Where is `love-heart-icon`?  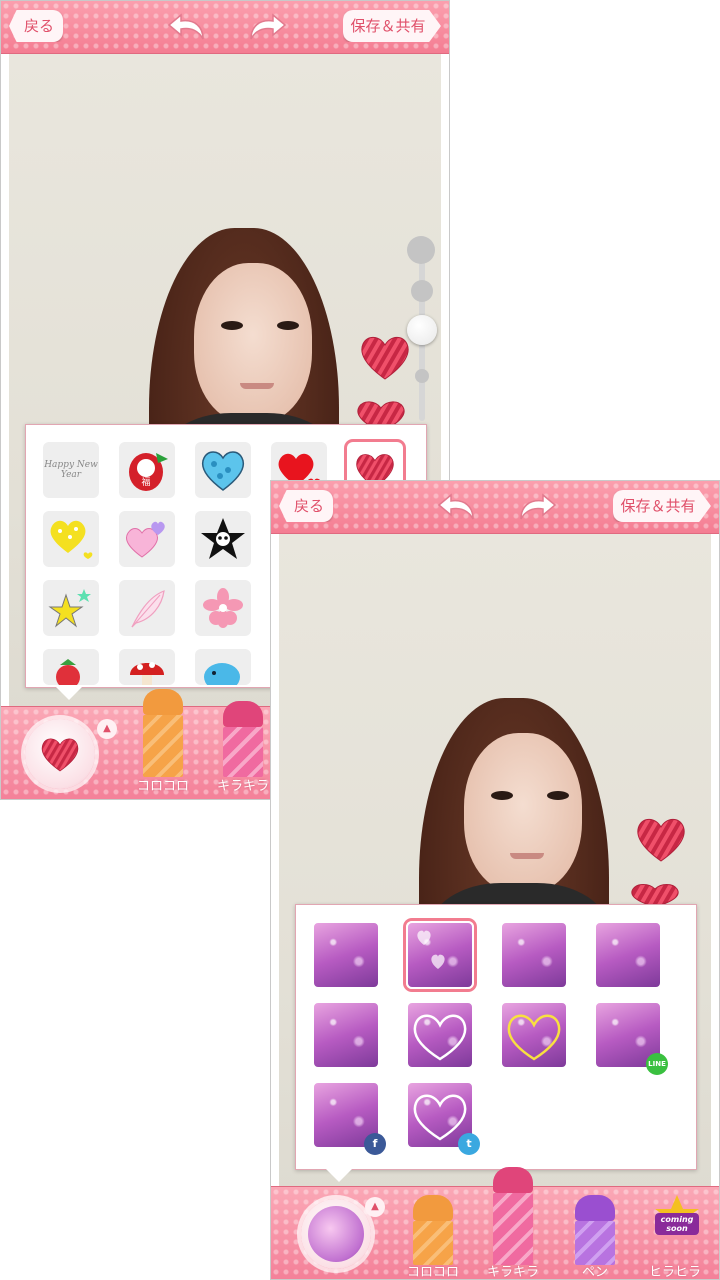 love-heart-icon is located at coordinates (440, 1037).